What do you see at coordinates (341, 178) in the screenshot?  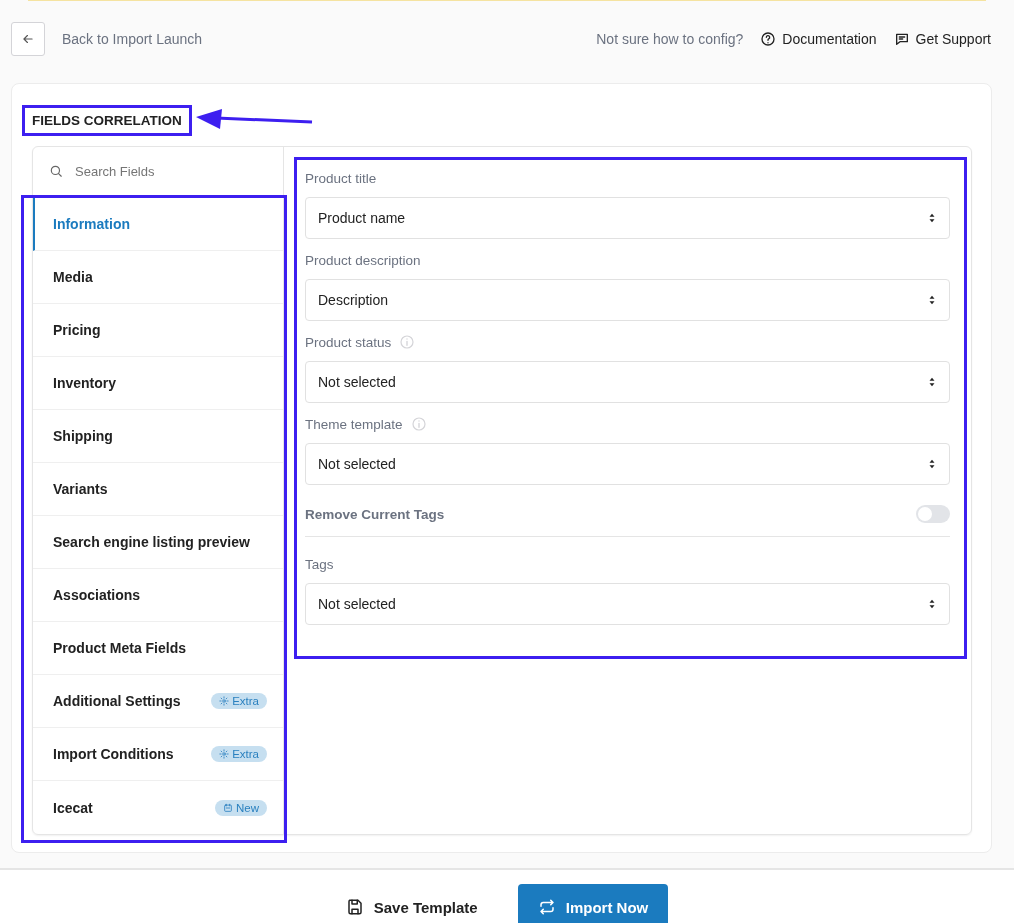 I see `field-label: Product title` at bounding box center [341, 178].